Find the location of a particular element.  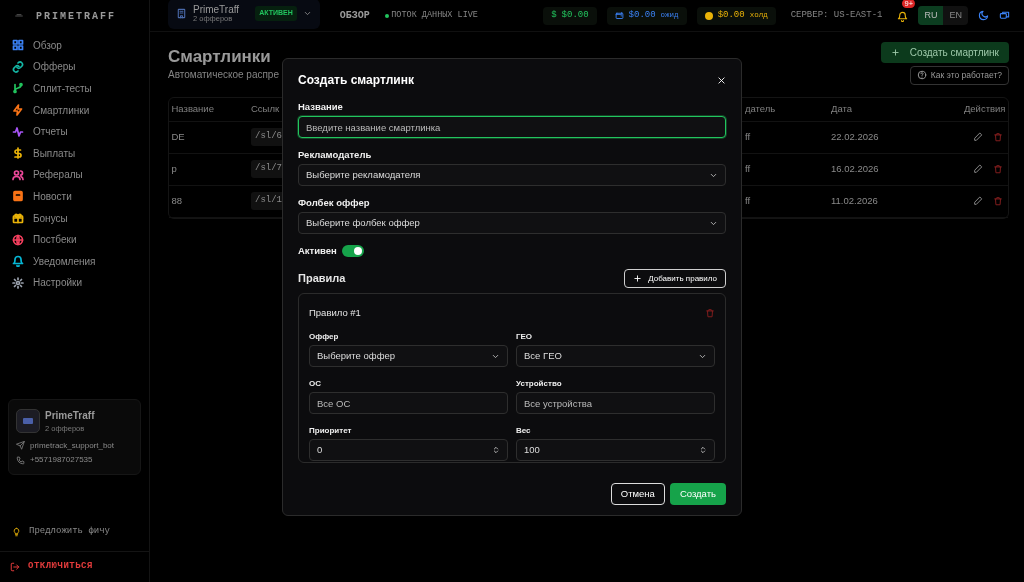

sidebar-item: Обзор is located at coordinates (74, 45).